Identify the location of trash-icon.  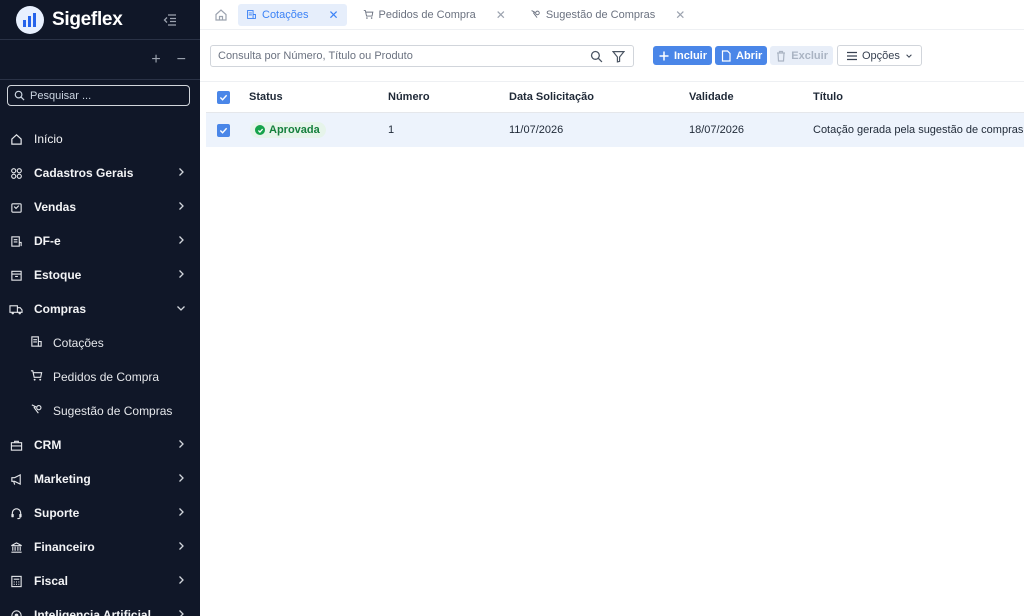
(781, 56).